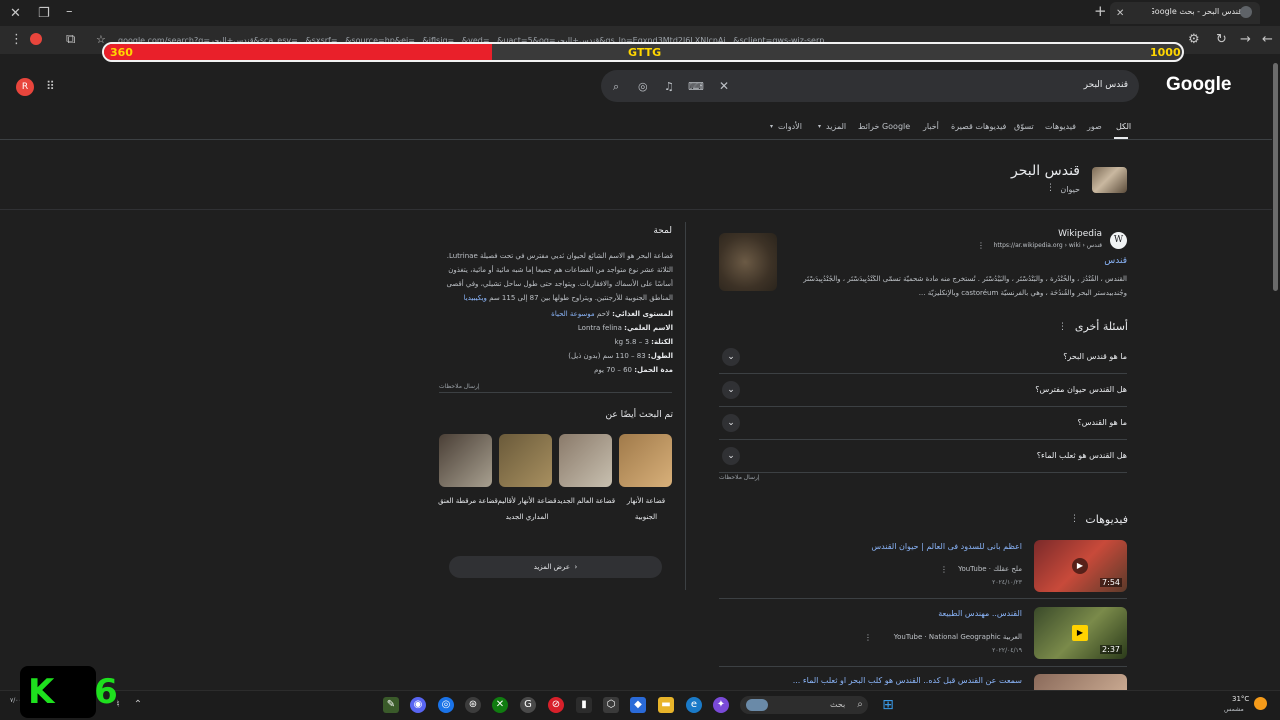 The height and width of the screenshot is (720, 1280). Describe the element at coordinates (923, 390) in the screenshot. I see `paa-item: هل القندس حيوان مفترس؟ ⌄` at that location.